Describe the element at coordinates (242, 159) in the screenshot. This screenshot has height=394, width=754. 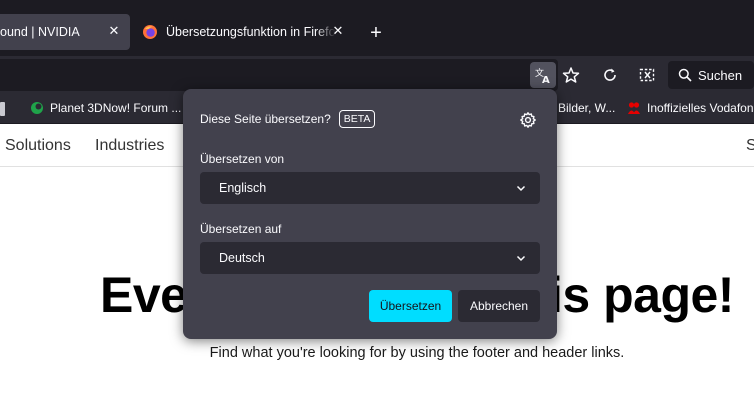
I see `from-language-label: Übersetzen von` at that location.